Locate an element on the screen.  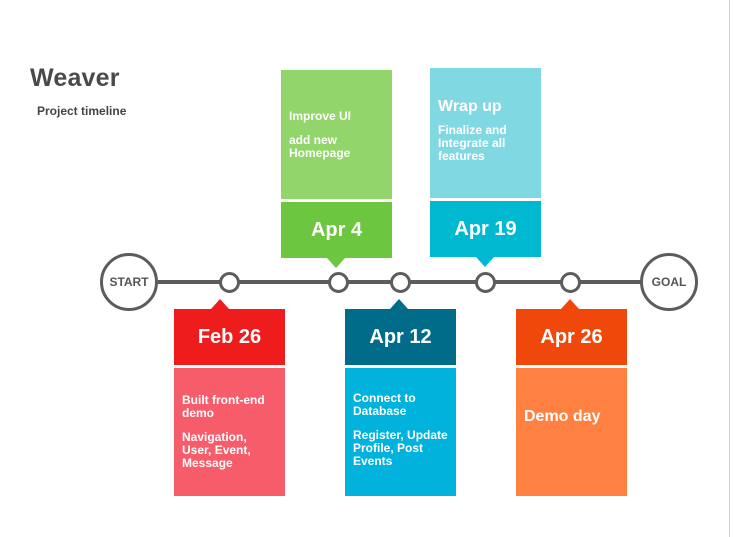
page-edge-divider is located at coordinates (729, 268).